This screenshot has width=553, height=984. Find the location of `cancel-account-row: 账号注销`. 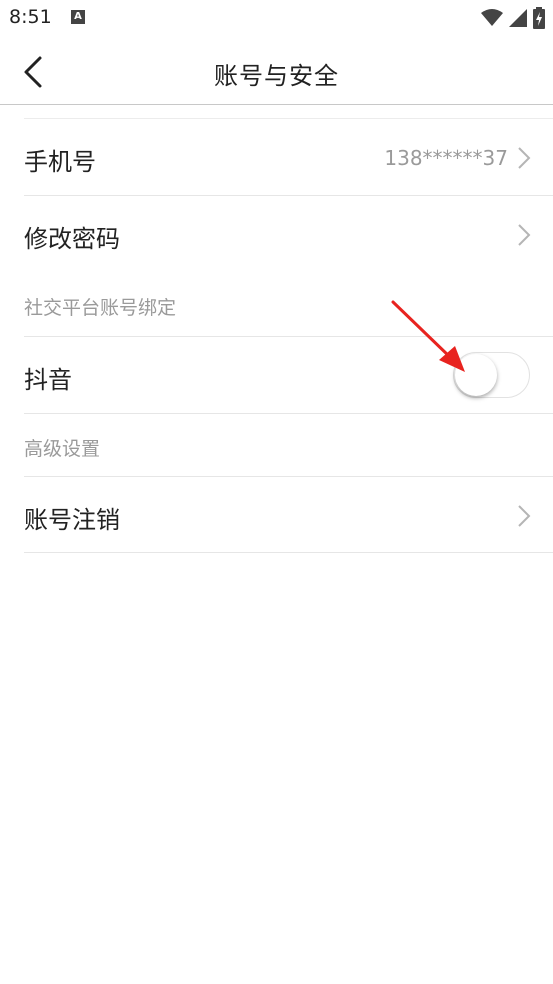

cancel-account-row: 账号注销 is located at coordinates (288, 516).